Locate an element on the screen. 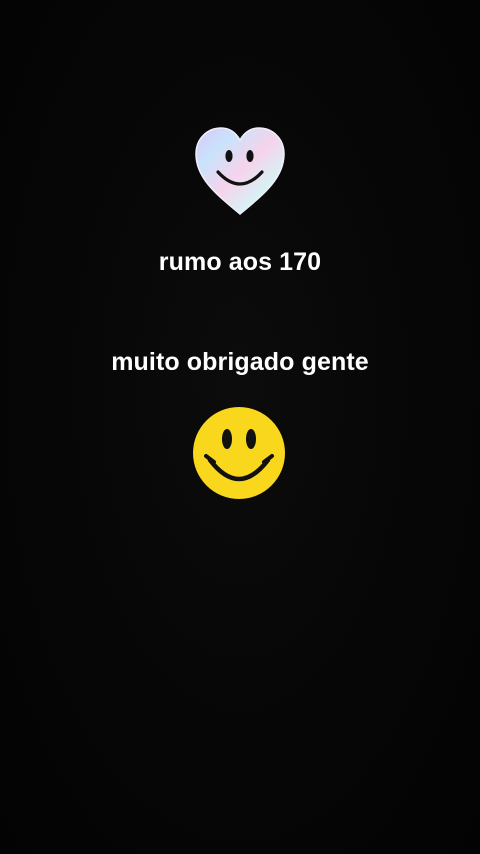  smiley-face-icon is located at coordinates (239, 453).